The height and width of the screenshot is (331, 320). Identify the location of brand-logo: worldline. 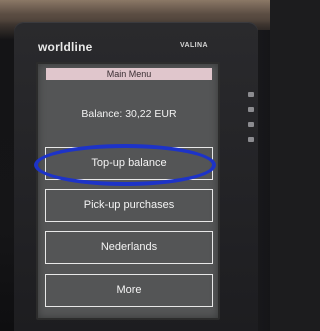
(65, 47).